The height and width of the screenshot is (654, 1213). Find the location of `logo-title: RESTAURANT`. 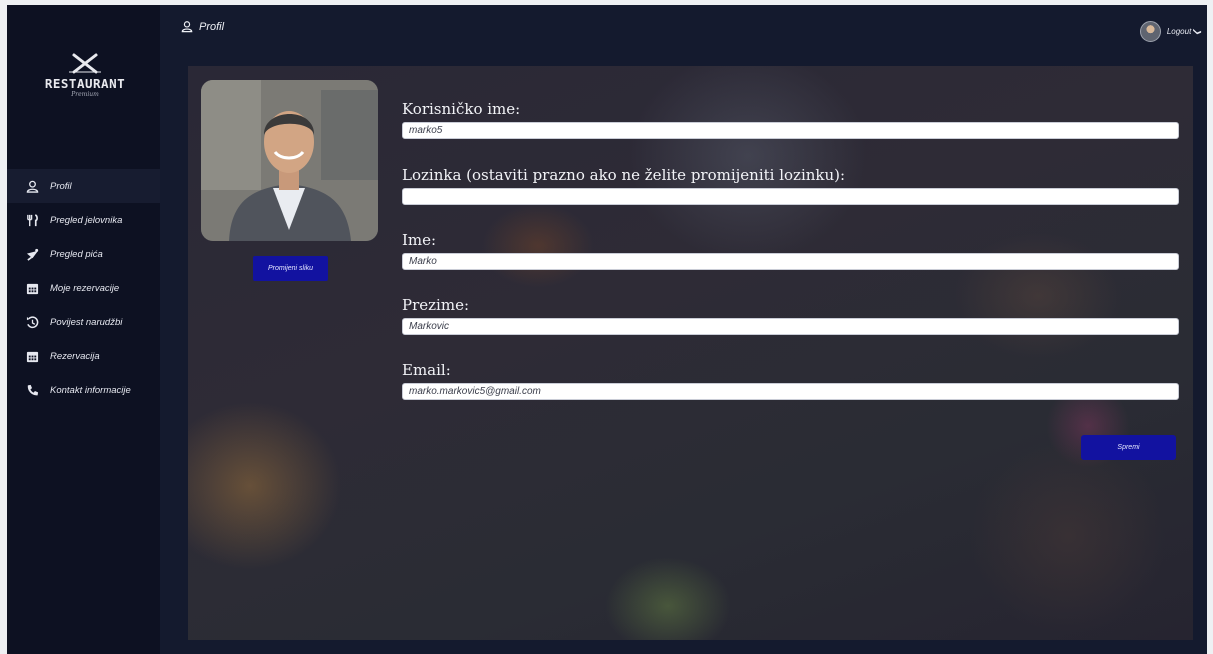

logo-title: RESTAURANT is located at coordinates (85, 83).